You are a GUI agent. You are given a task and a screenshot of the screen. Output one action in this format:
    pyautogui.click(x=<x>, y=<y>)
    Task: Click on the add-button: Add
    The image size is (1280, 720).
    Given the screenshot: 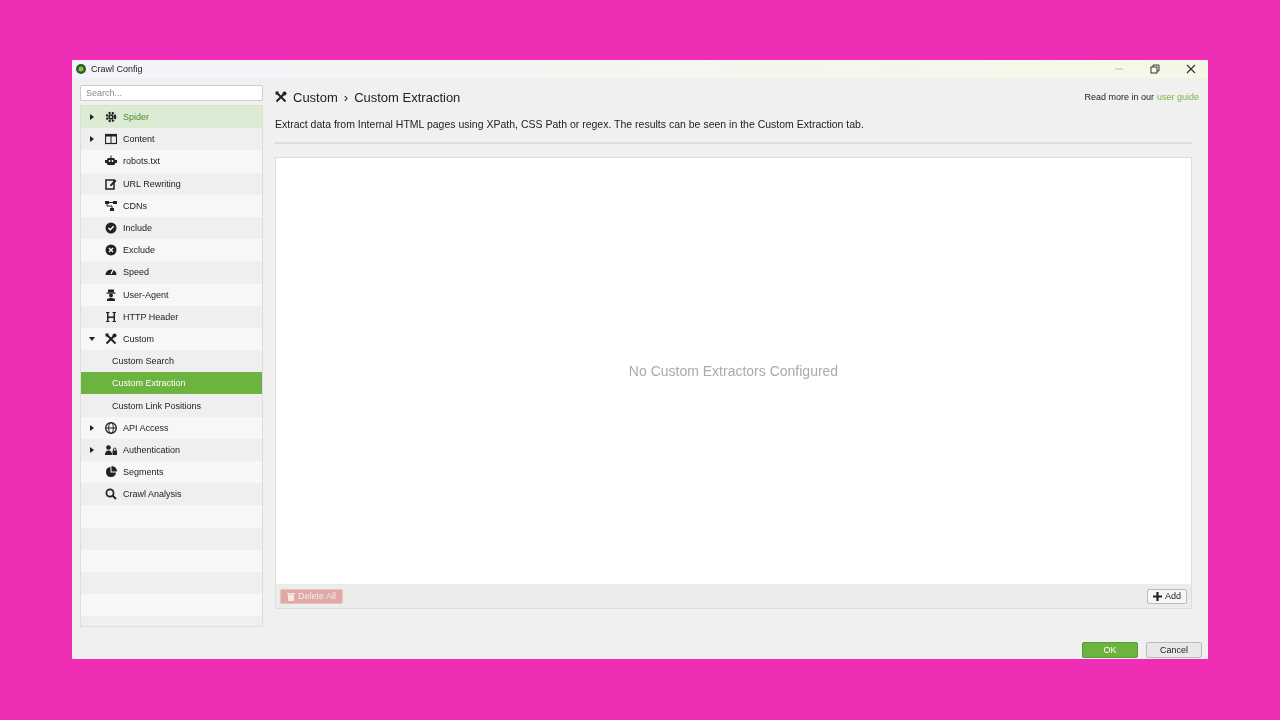 What is the action you would take?
    pyautogui.click(x=1167, y=596)
    